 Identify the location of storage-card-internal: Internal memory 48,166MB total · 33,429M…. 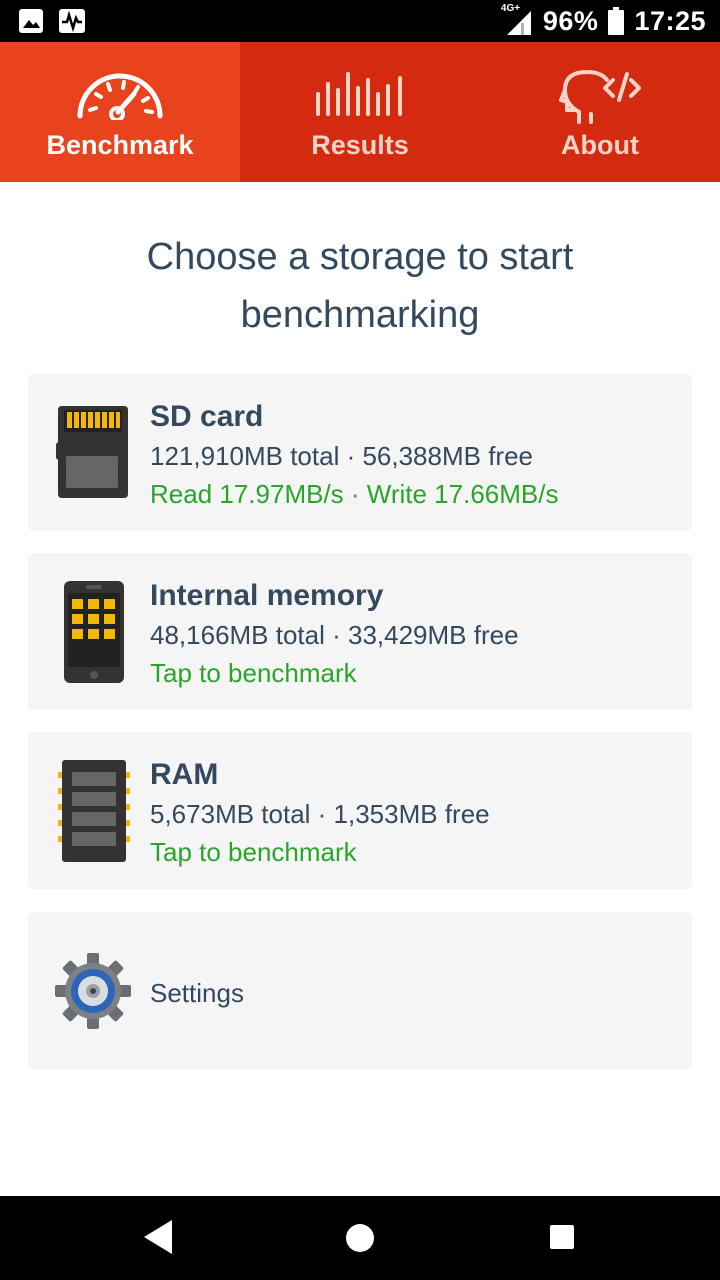
(360, 631).